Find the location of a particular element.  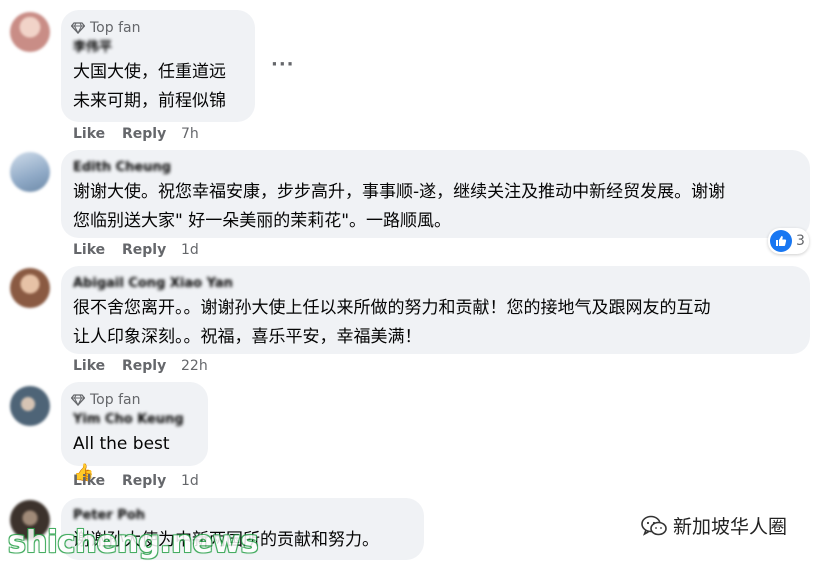

watermark-account: 新加坡华人圈 is located at coordinates (714, 525).